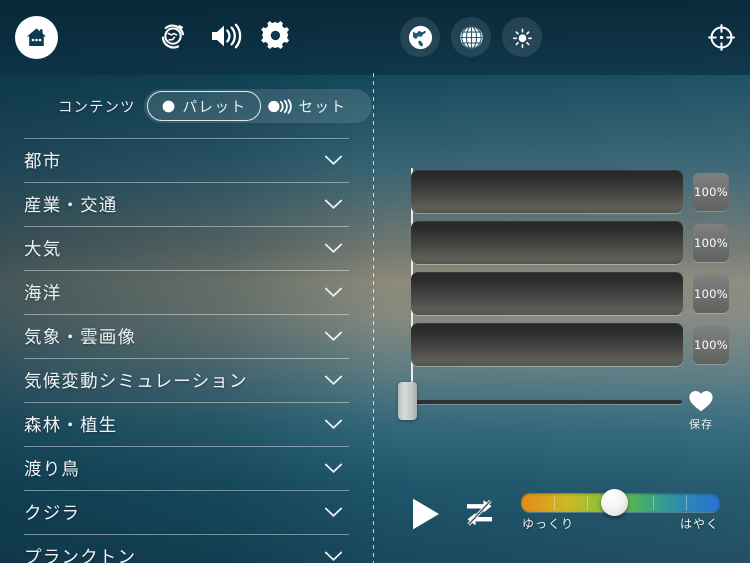 This screenshot has height=563, width=750. Describe the element at coordinates (186, 249) in the screenshot. I see `list-item: 大気` at that location.